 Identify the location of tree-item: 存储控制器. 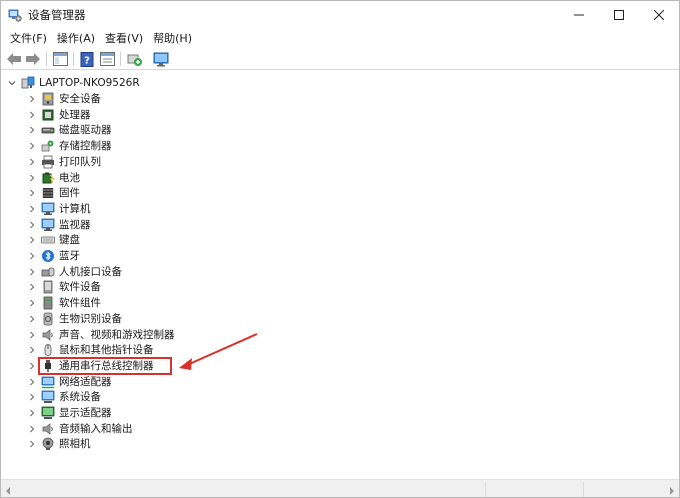
(69, 146).